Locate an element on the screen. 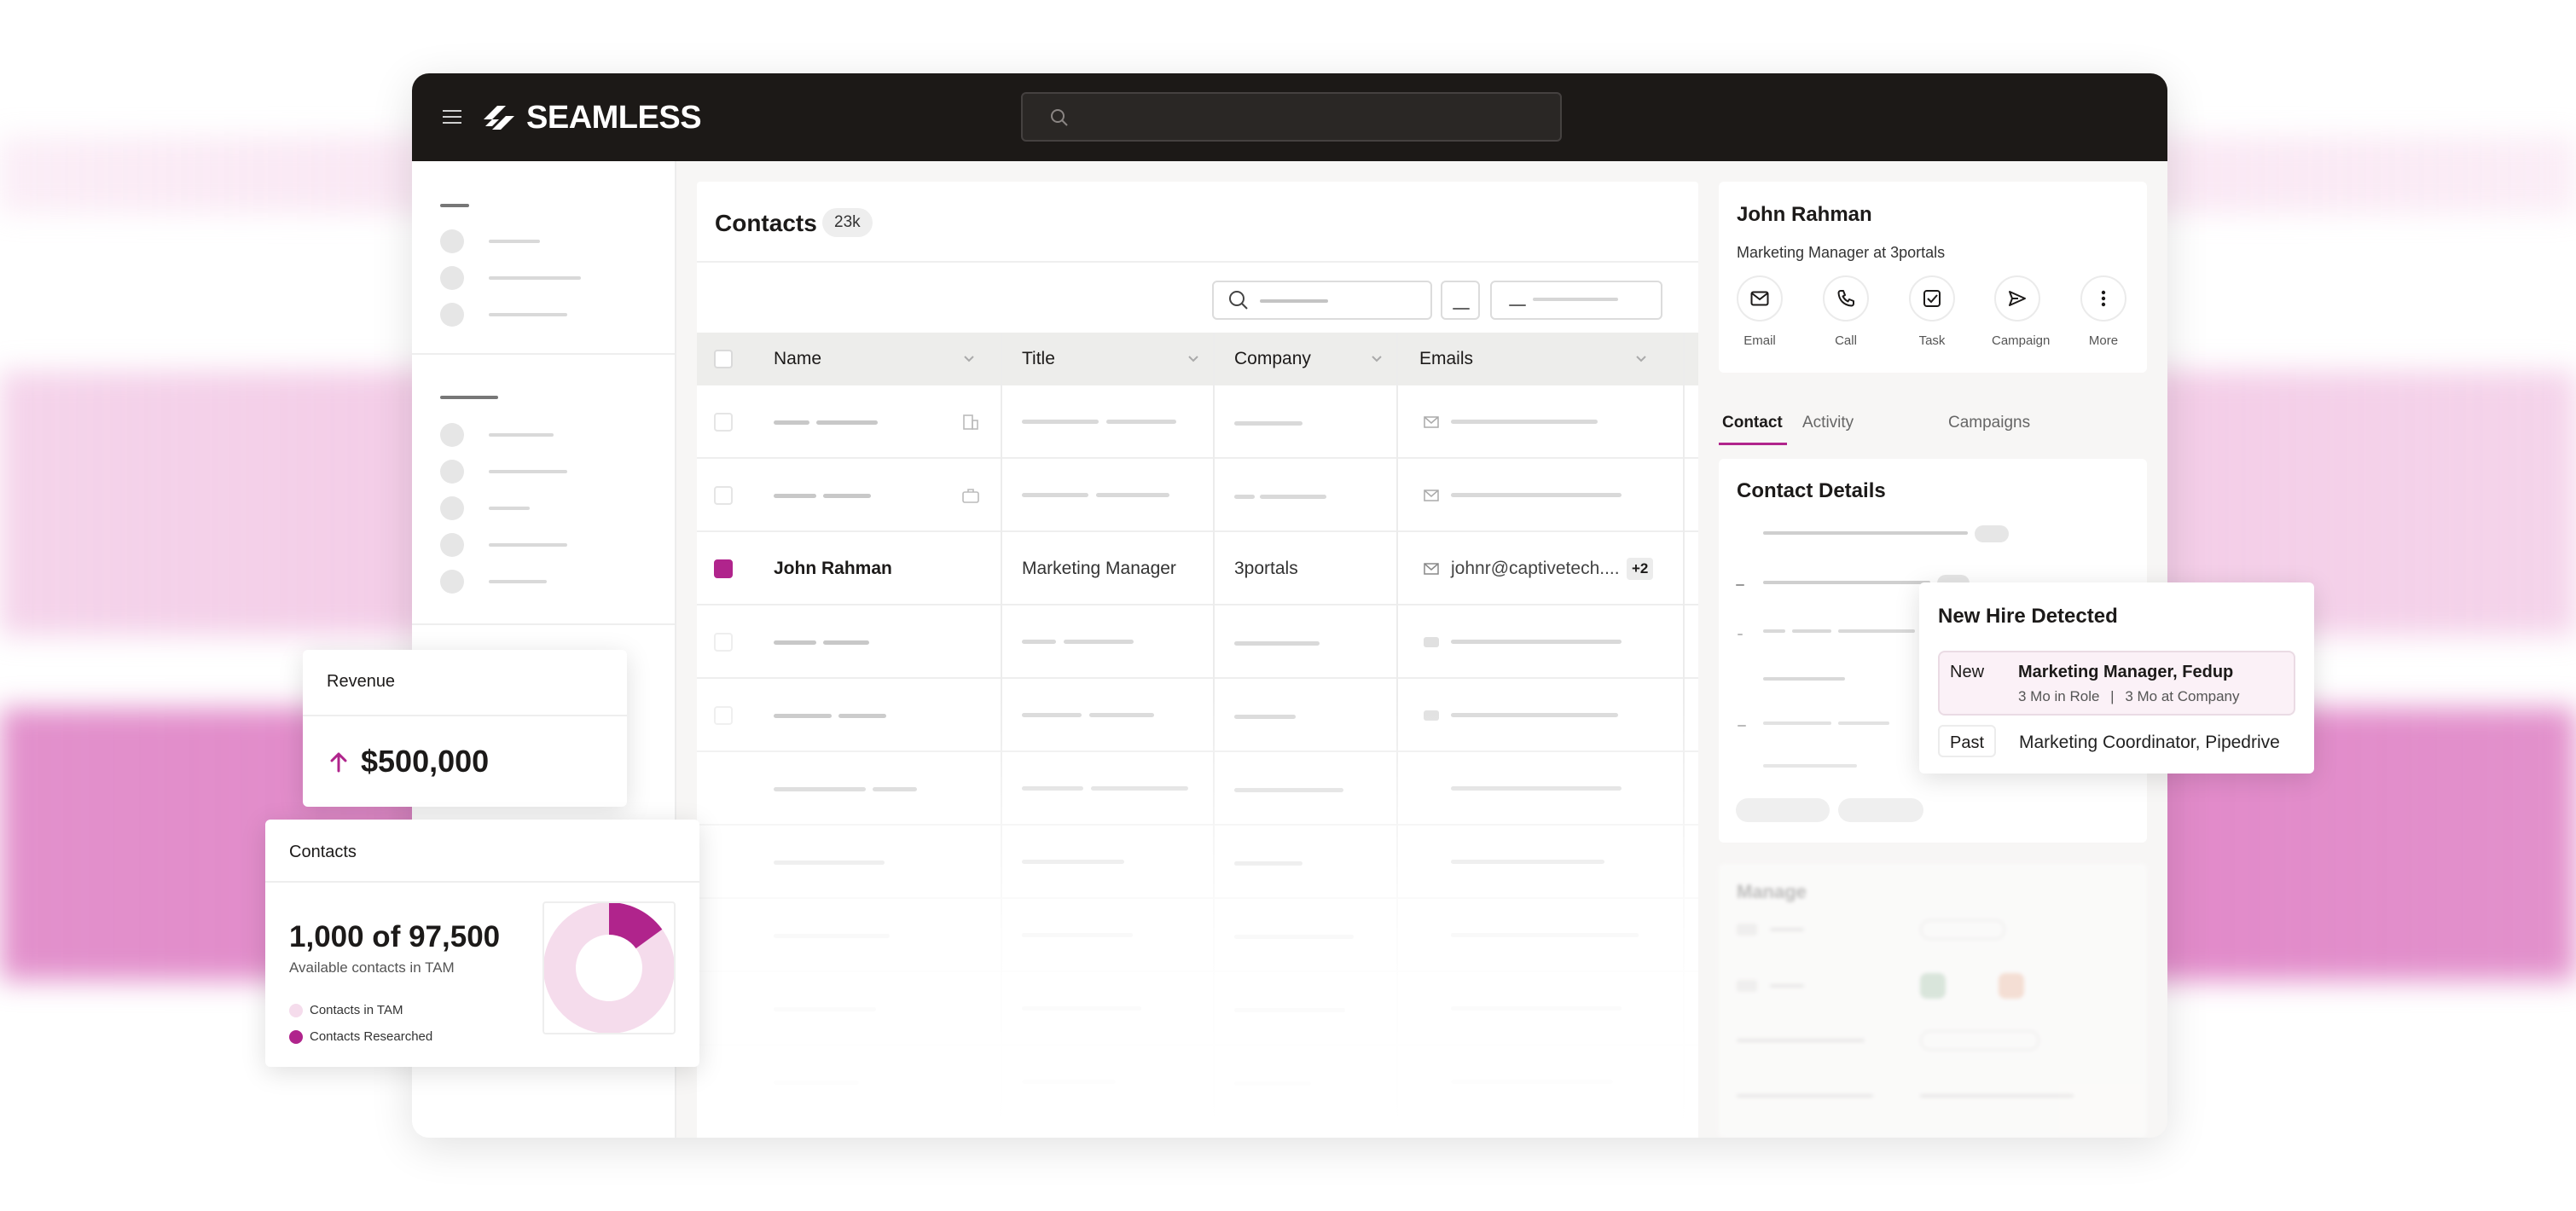 The image size is (2576, 1211). extra-emails-badge: +2 is located at coordinates (1640, 569).